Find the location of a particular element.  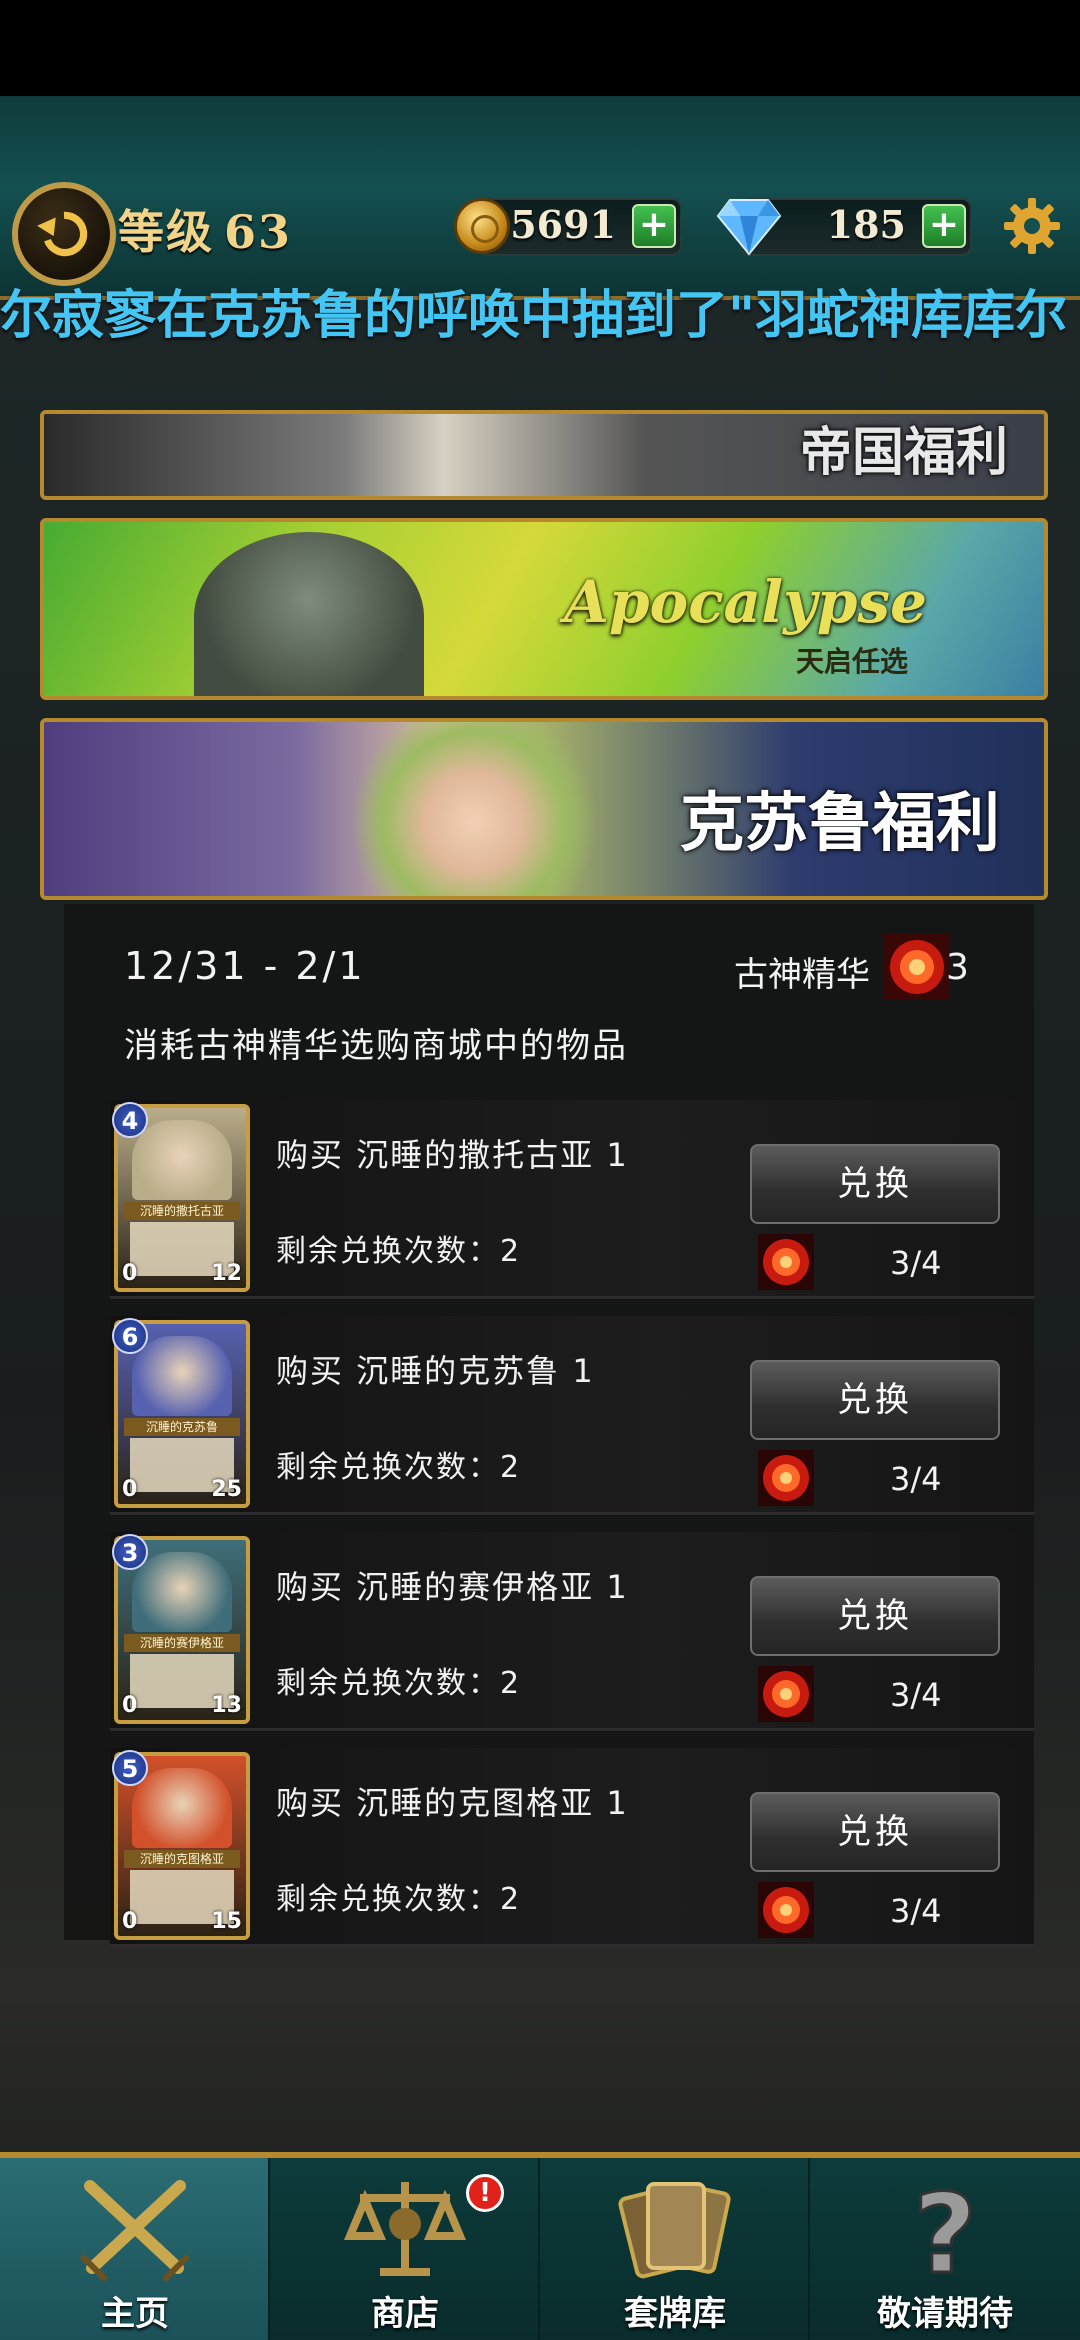

card-health: 12 is located at coordinates (226, 1273).